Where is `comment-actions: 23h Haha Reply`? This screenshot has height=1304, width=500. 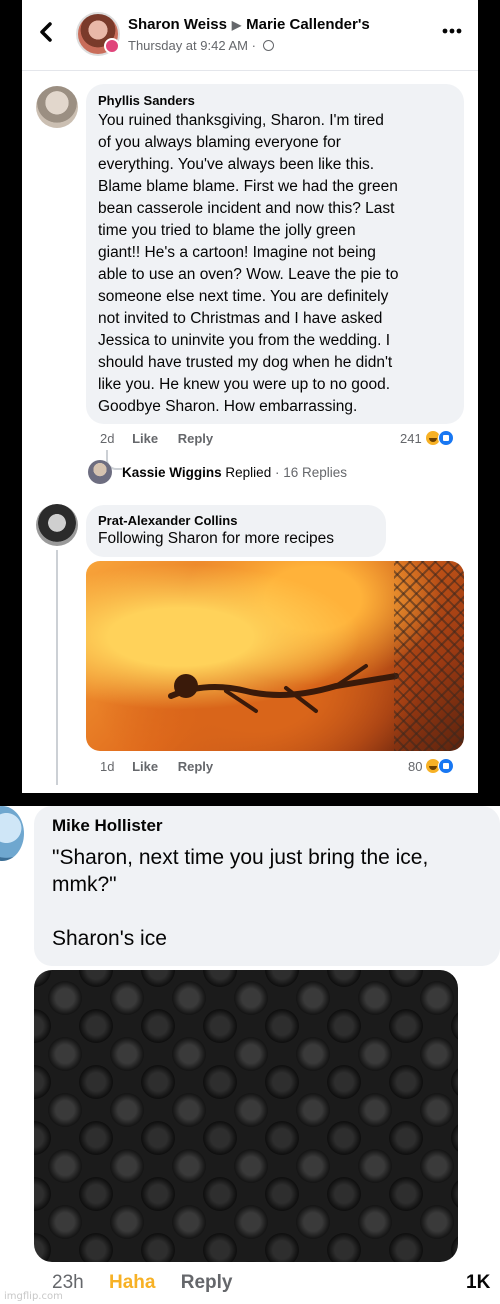 comment-actions: 23h Haha Reply is located at coordinates (142, 1283).